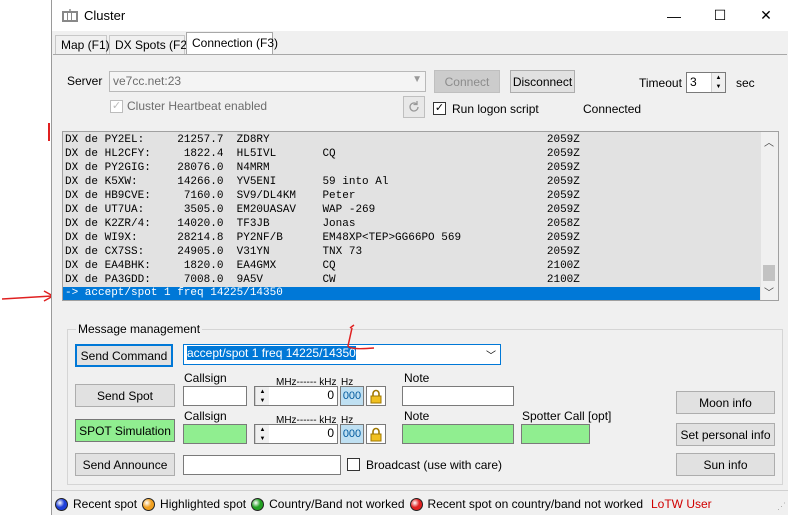 The image size is (788, 515). Describe the element at coordinates (769, 142) in the screenshot. I see `scroll-up-icon: ︿` at that location.